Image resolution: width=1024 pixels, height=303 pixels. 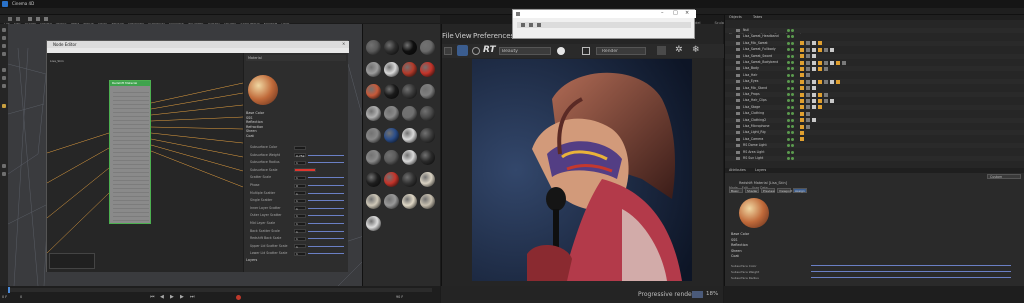 What do you see at coordinates (172, 297) in the screenshot?
I see `play-icon: ▶` at bounding box center [172, 297].